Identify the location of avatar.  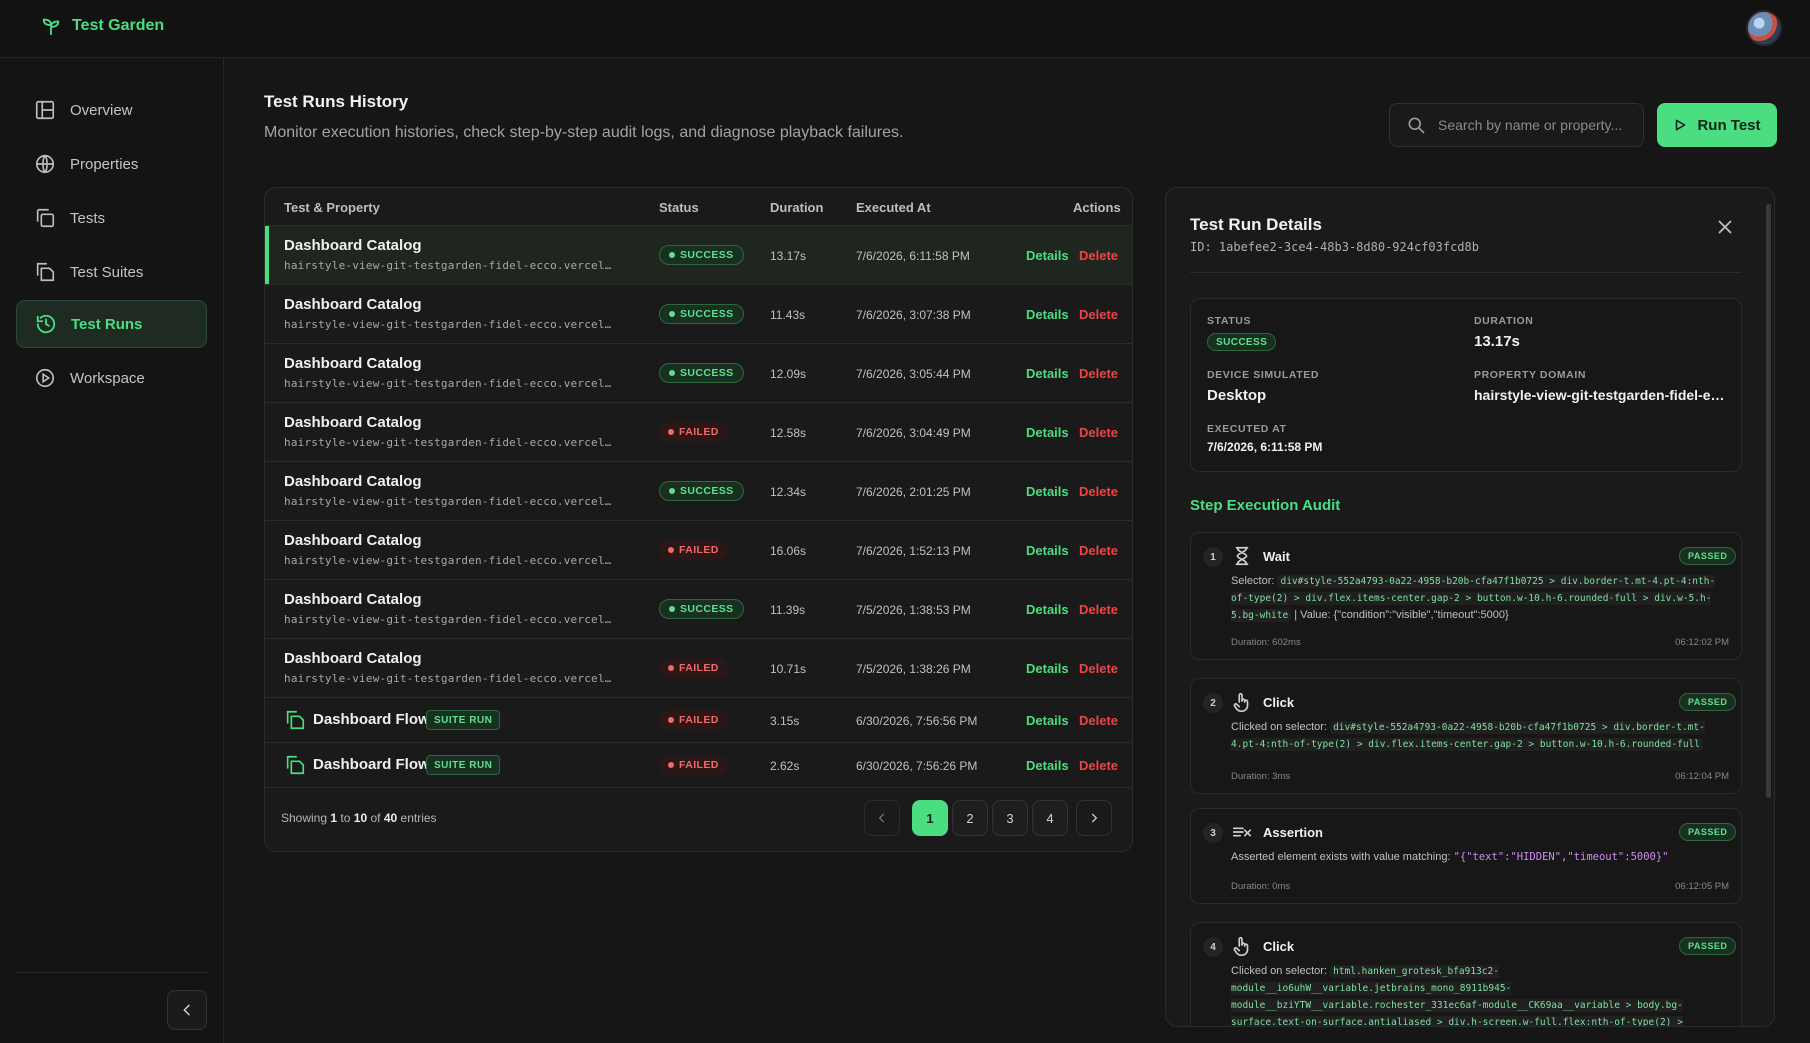
(1764, 28).